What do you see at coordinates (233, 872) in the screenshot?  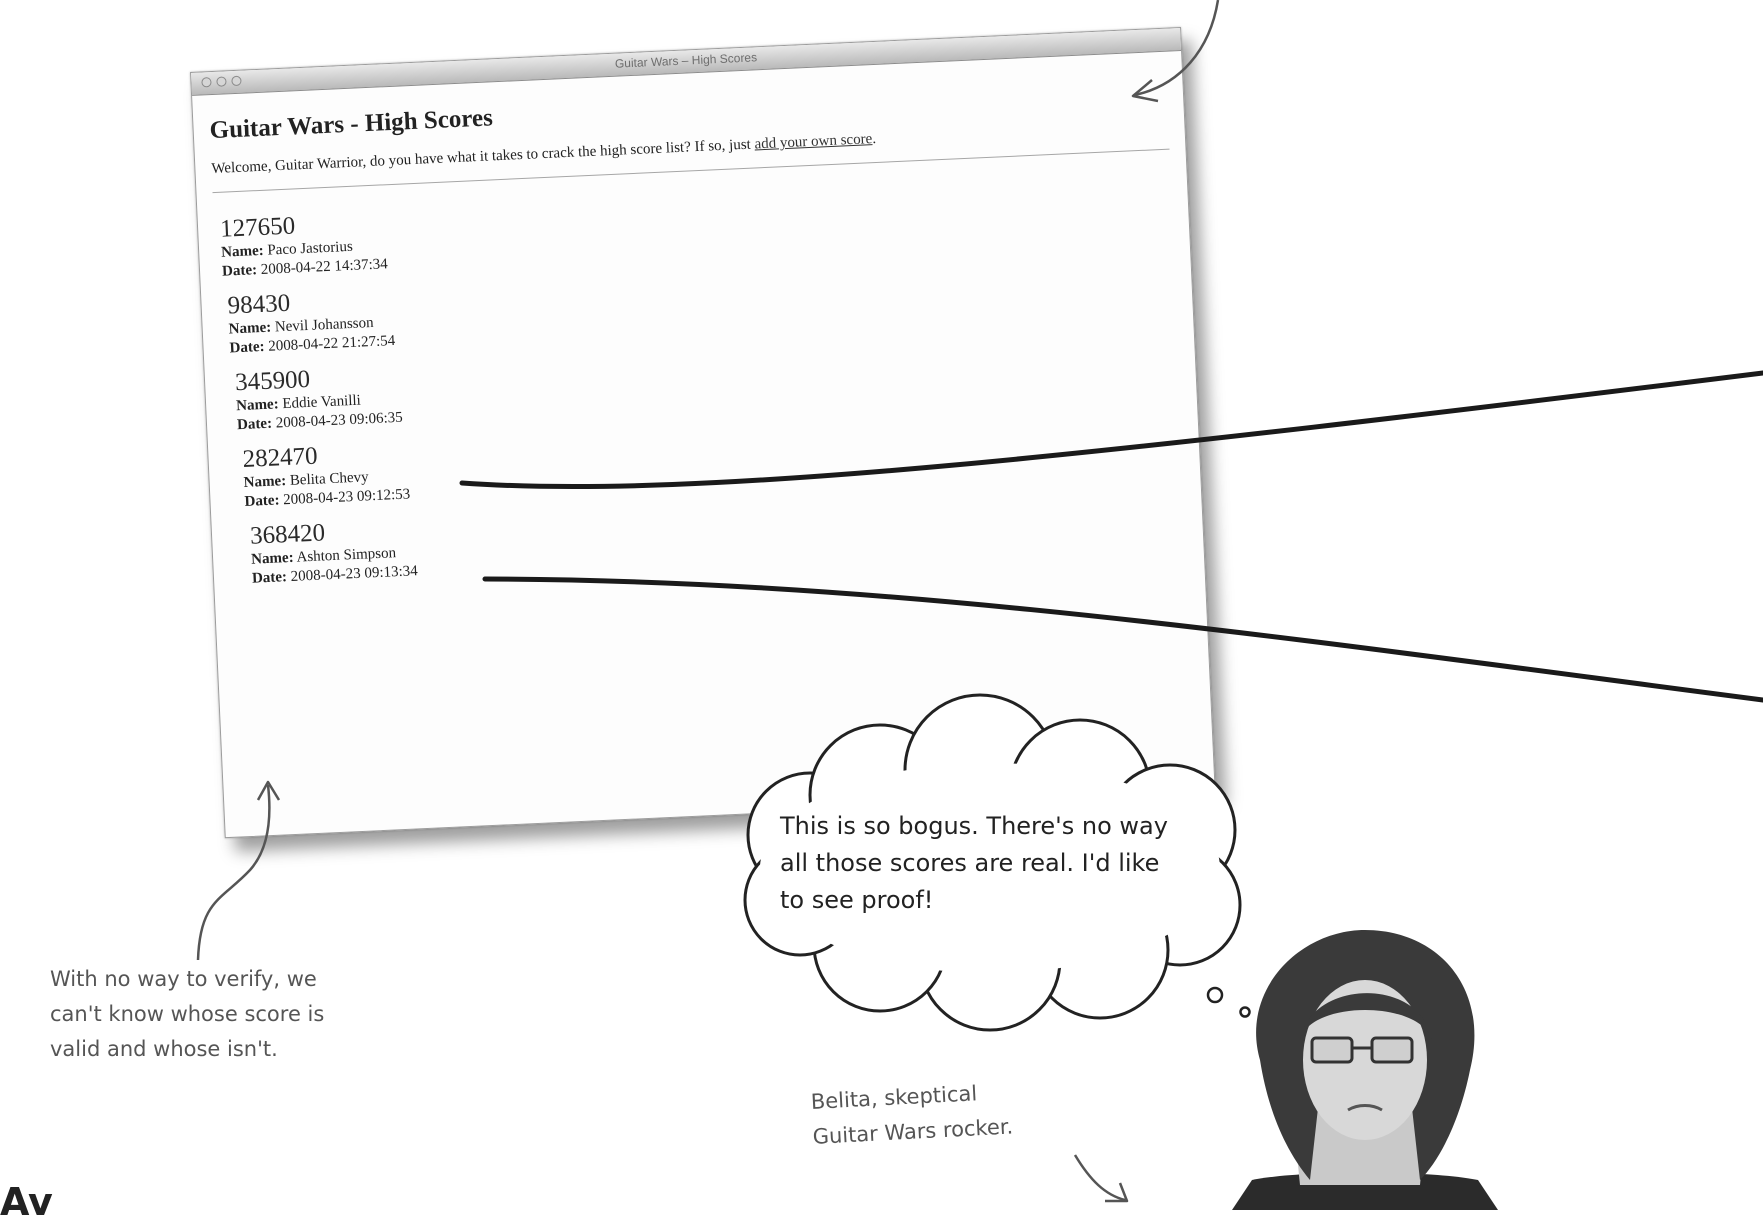 I see `note-arrow-icon` at bounding box center [233, 872].